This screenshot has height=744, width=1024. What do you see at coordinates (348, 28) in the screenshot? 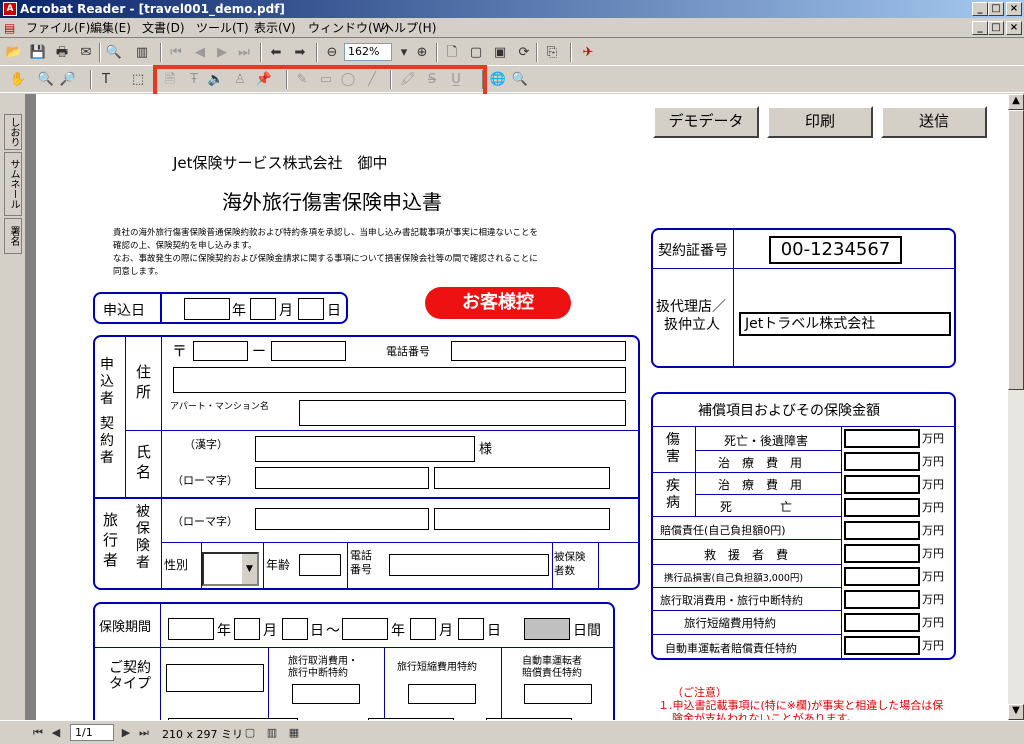
I see `menu-window: ウィンドウ(W)` at bounding box center [348, 28].